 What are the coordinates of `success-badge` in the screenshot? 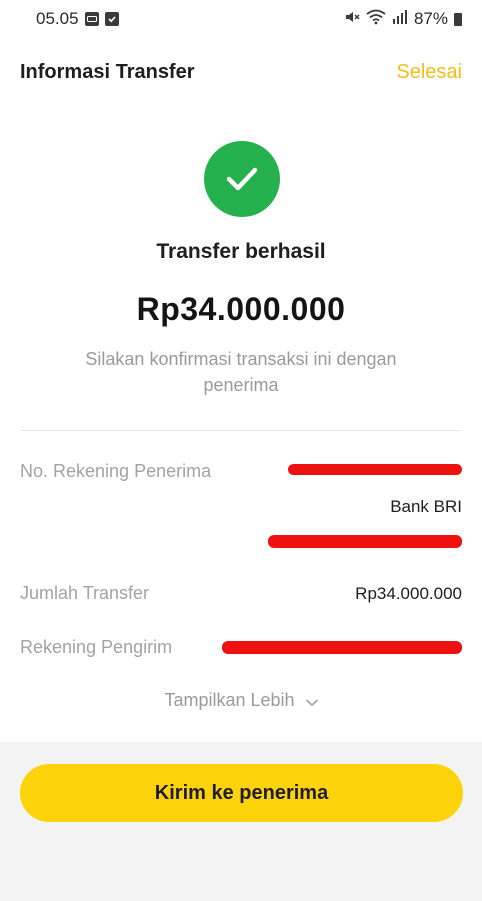 It's located at (242, 179).